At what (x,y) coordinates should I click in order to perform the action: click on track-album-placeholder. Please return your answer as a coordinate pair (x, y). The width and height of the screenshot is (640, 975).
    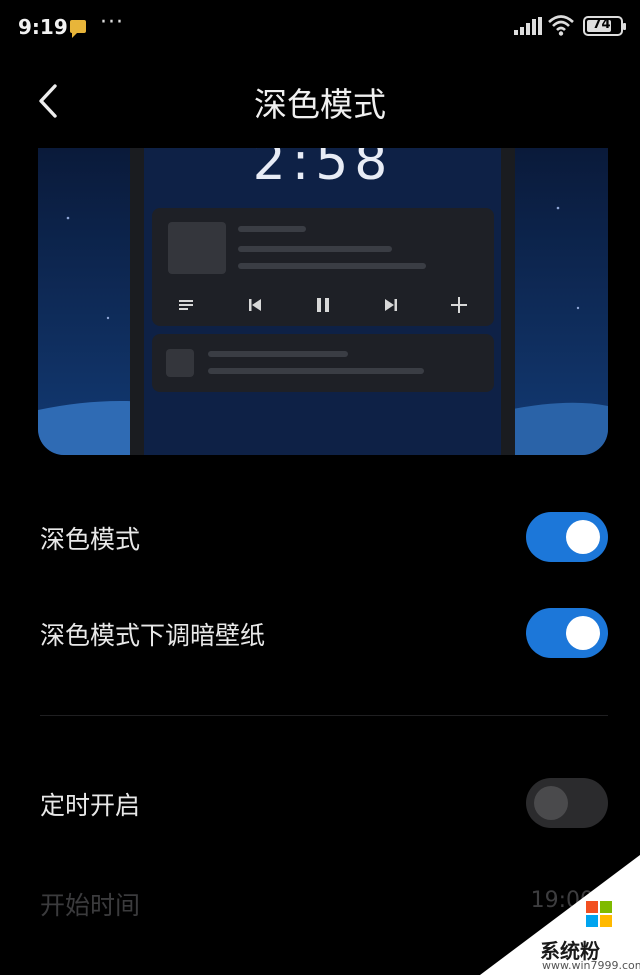
    Looking at the image, I should click on (332, 266).